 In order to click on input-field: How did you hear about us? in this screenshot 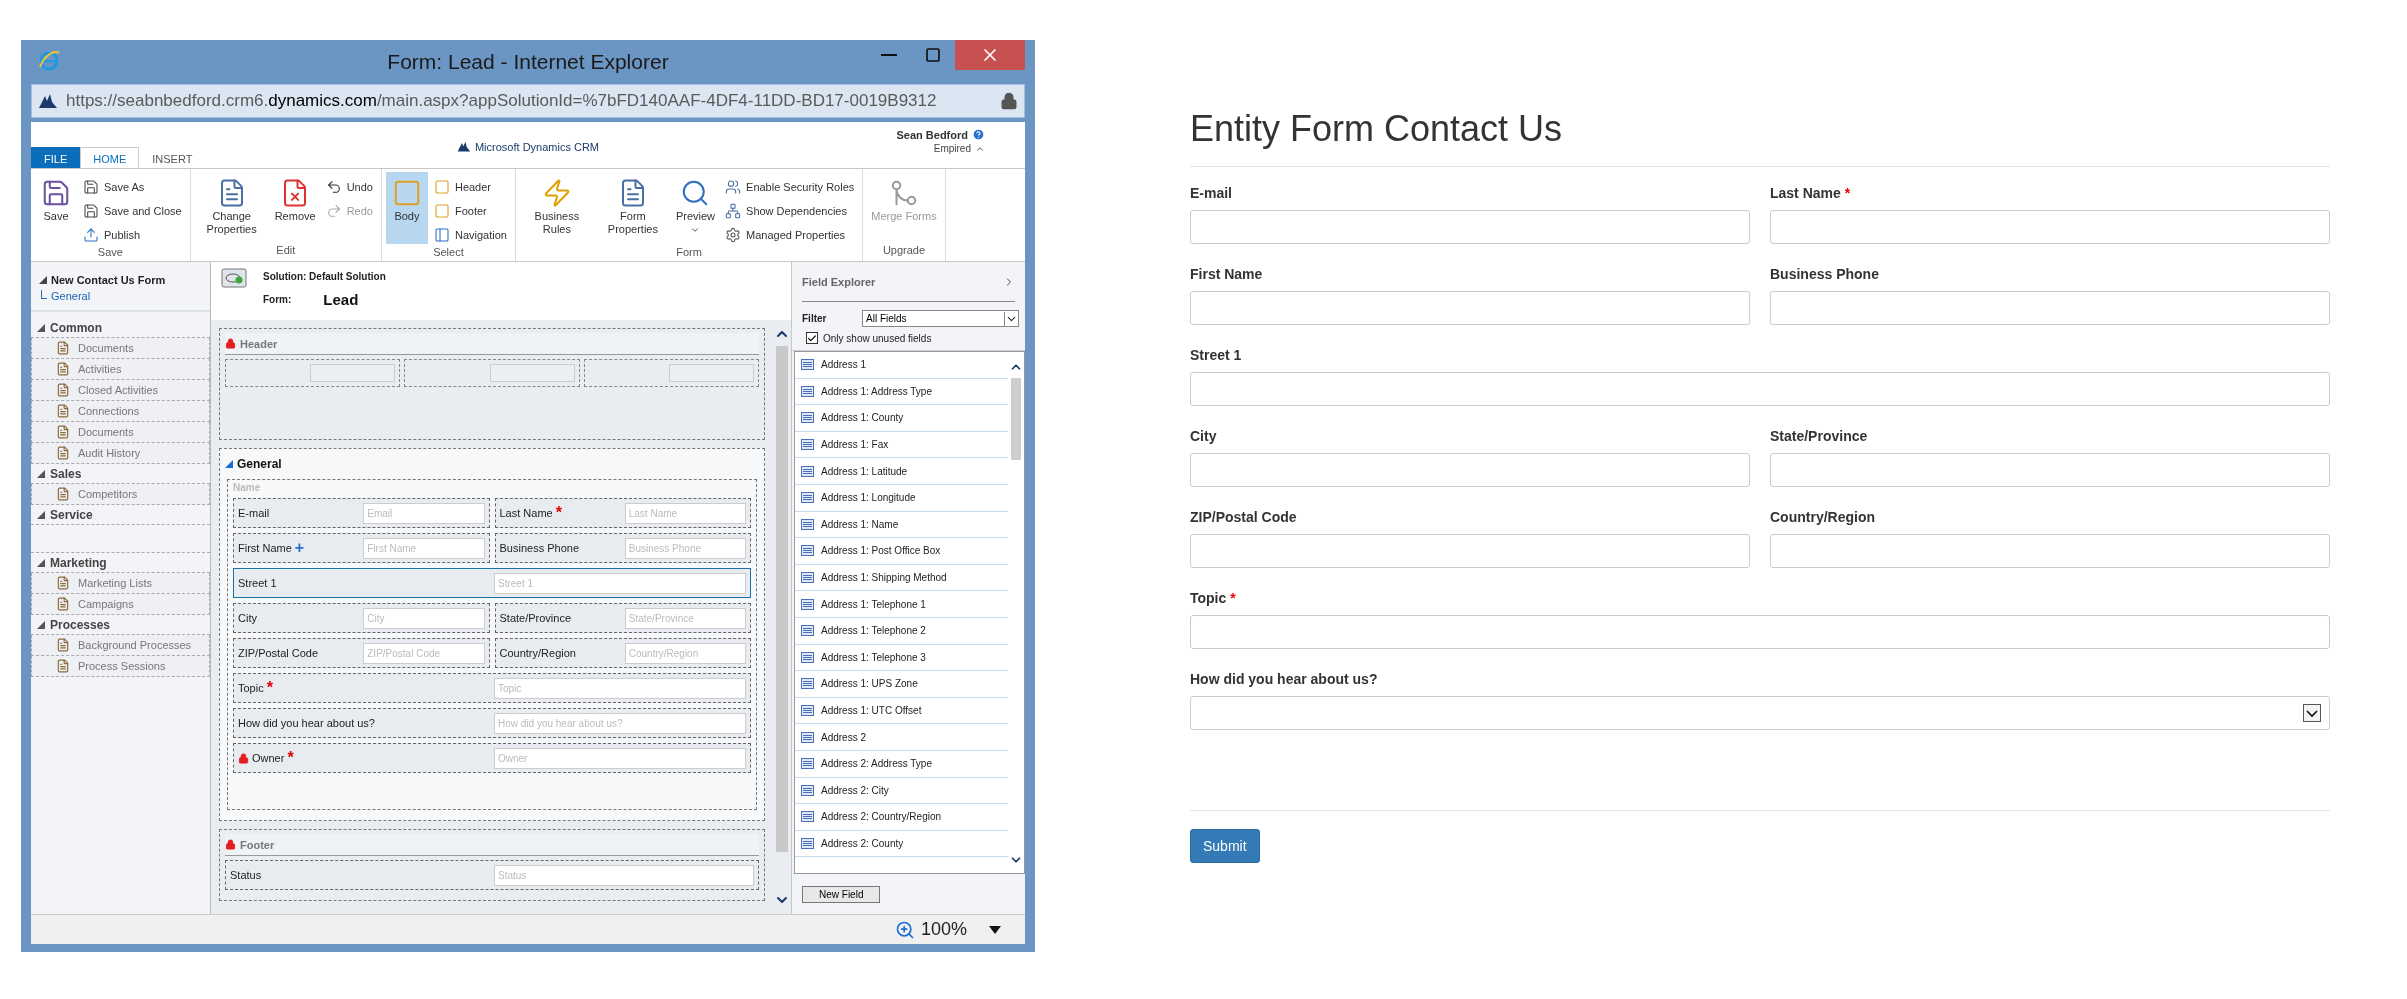, I will do `click(620, 723)`.